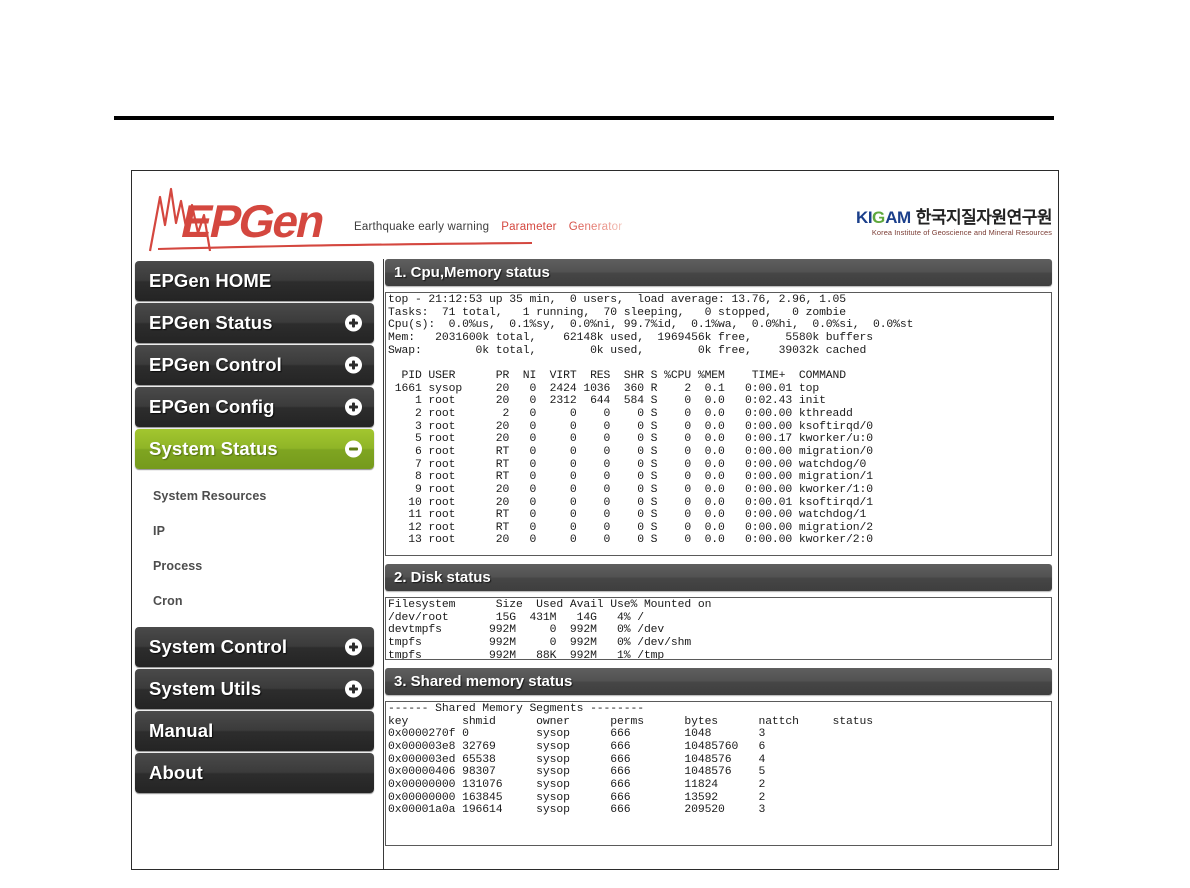  Describe the element at coordinates (718, 272) in the screenshot. I see `section-header-cpu-memory: 1. Cpu,Memory status` at that location.